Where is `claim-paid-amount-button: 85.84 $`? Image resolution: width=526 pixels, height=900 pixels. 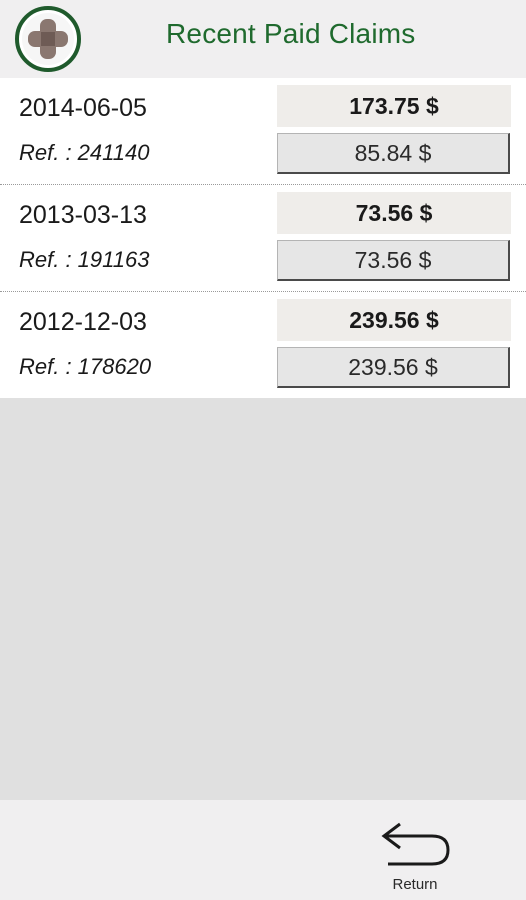 claim-paid-amount-button: 85.84 $ is located at coordinates (393, 153).